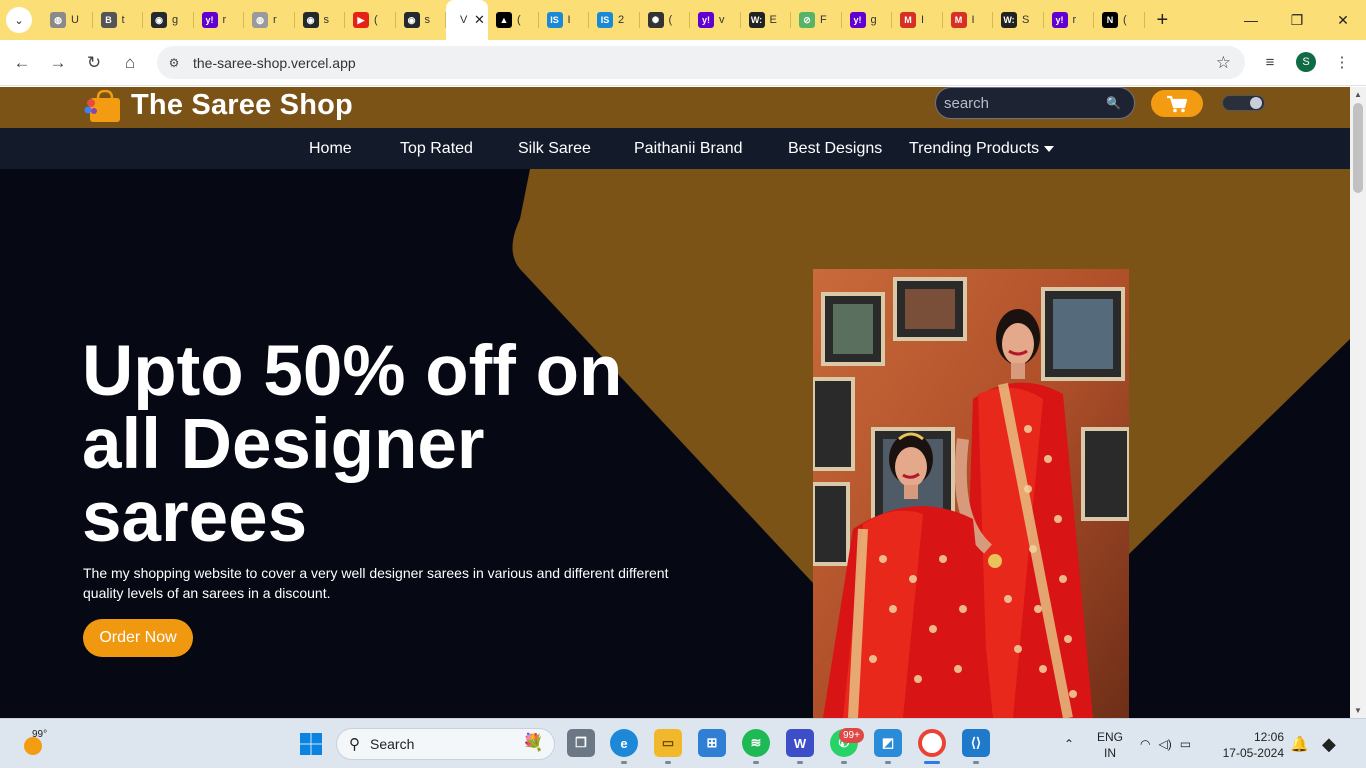 This screenshot has width=1366, height=769. What do you see at coordinates (94, 63) in the screenshot?
I see `reload-icon: ↻` at bounding box center [94, 63].